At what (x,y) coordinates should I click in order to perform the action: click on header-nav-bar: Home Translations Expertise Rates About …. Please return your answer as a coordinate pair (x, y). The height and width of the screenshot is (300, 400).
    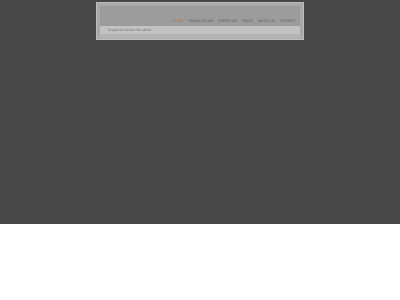
    Looking at the image, I should click on (200, 16).